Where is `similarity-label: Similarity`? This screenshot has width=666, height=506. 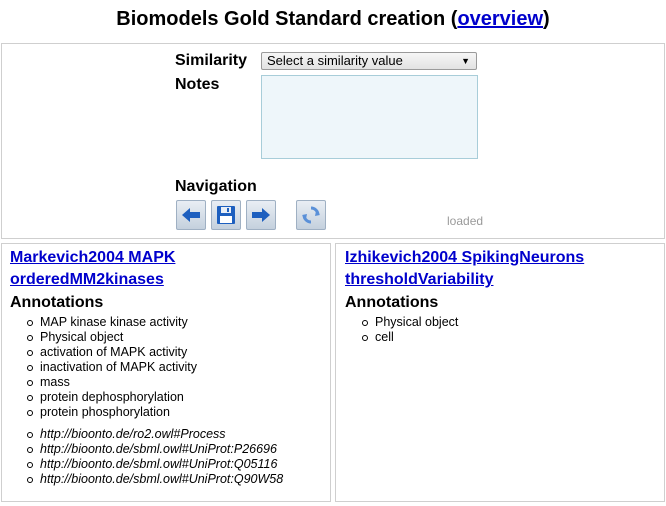 similarity-label: Similarity is located at coordinates (211, 60).